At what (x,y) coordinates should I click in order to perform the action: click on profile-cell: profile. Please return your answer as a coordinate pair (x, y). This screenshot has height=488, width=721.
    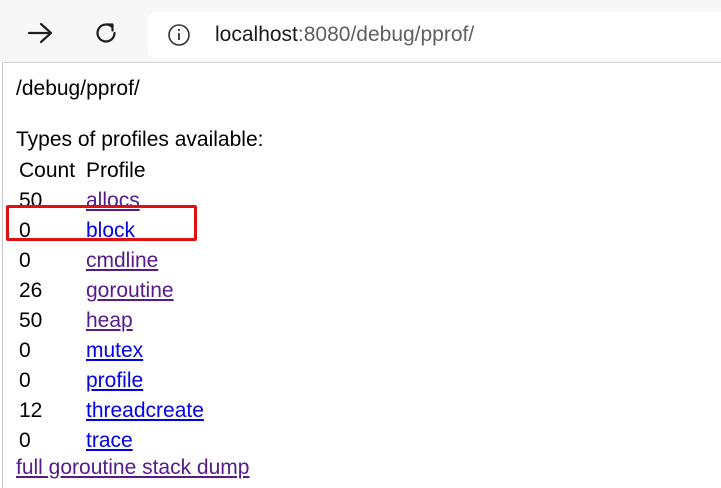
    Looking at the image, I should click on (145, 381).